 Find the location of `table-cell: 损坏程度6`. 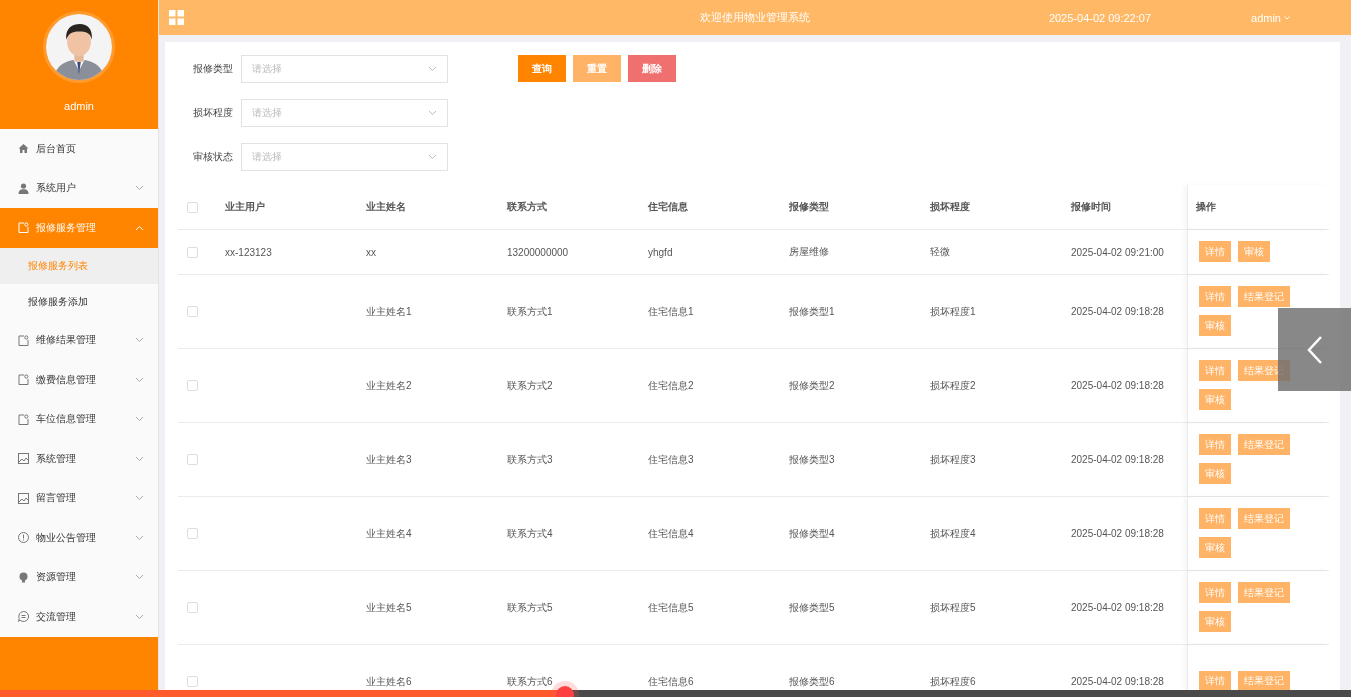

table-cell: 损坏程度6 is located at coordinates (953, 681).